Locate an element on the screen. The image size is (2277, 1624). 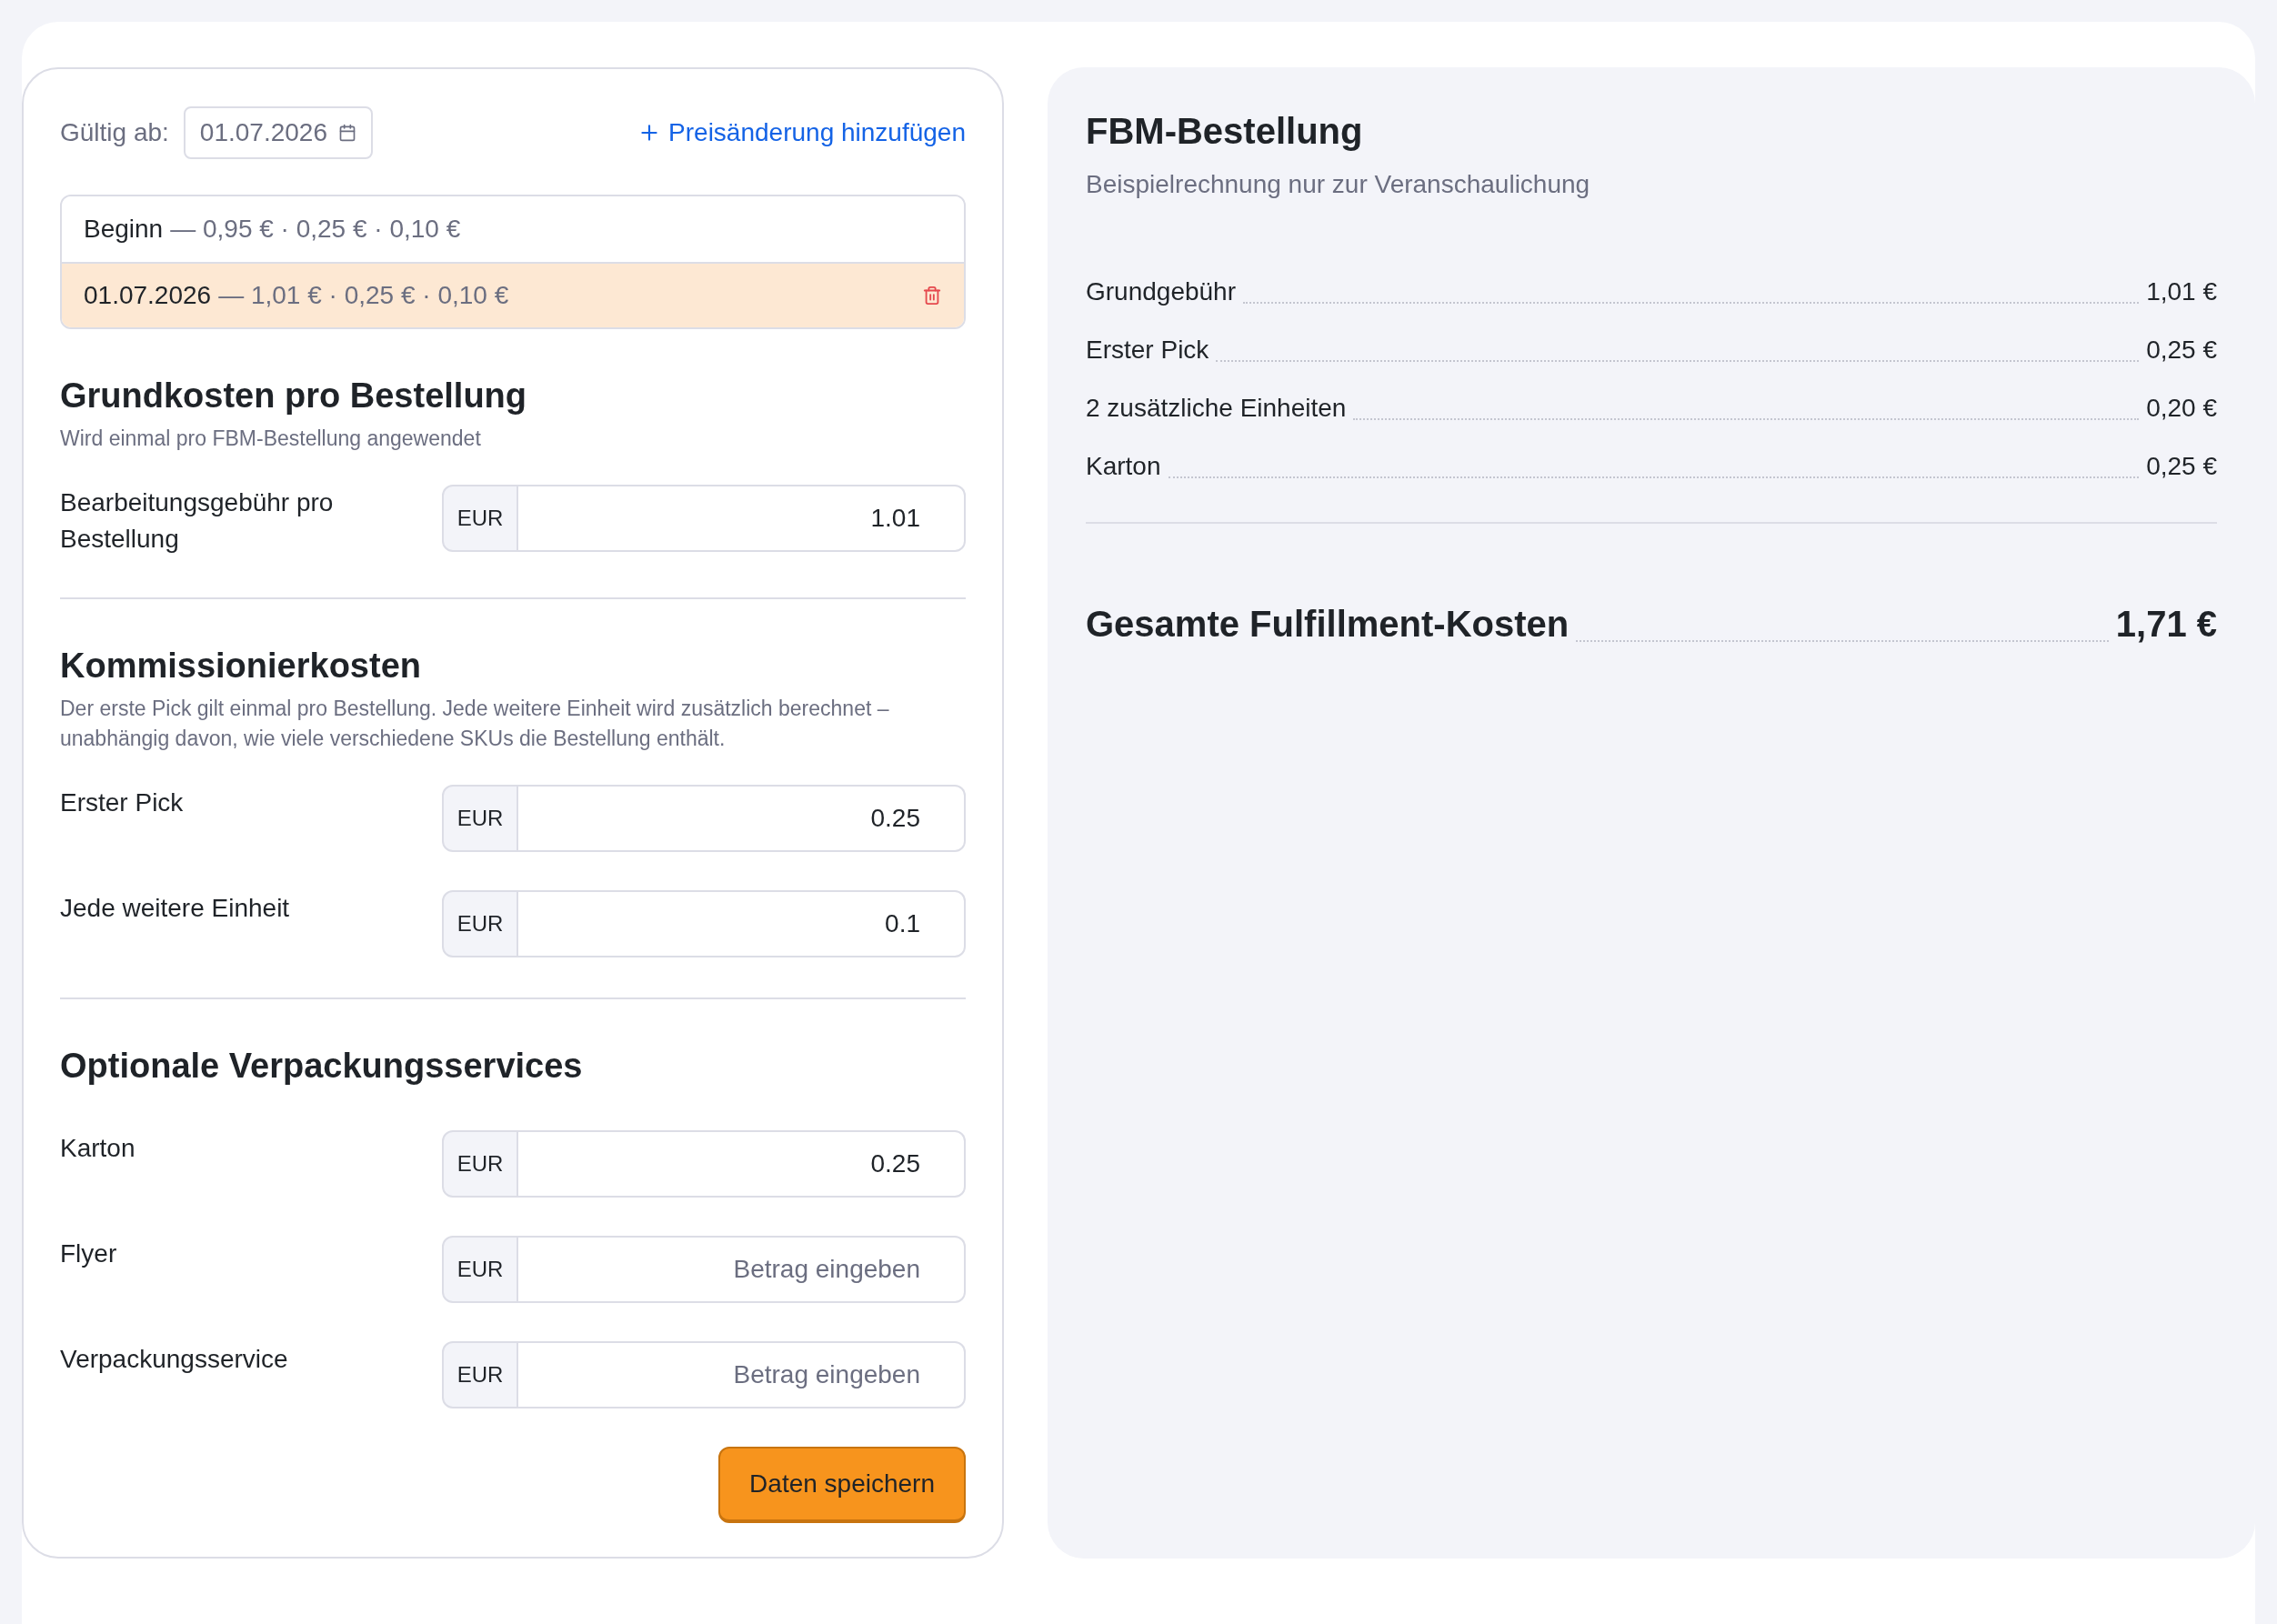
delete-icon is located at coordinates (932, 296).